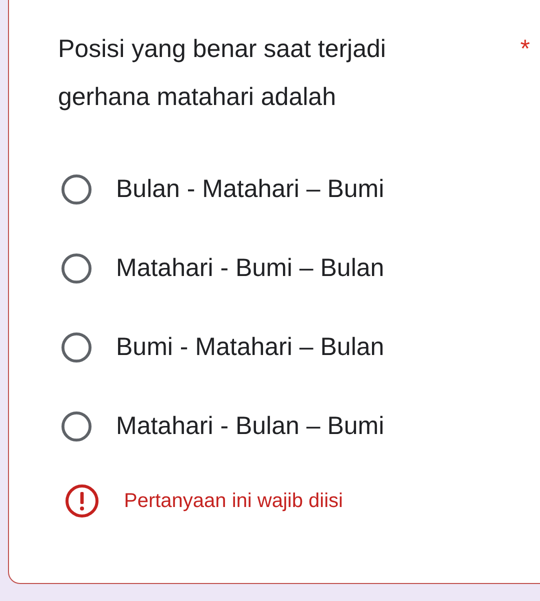  Describe the element at coordinates (222, 347) in the screenshot. I see `radio-option: Bumi - Matahari – Bulan` at that location.